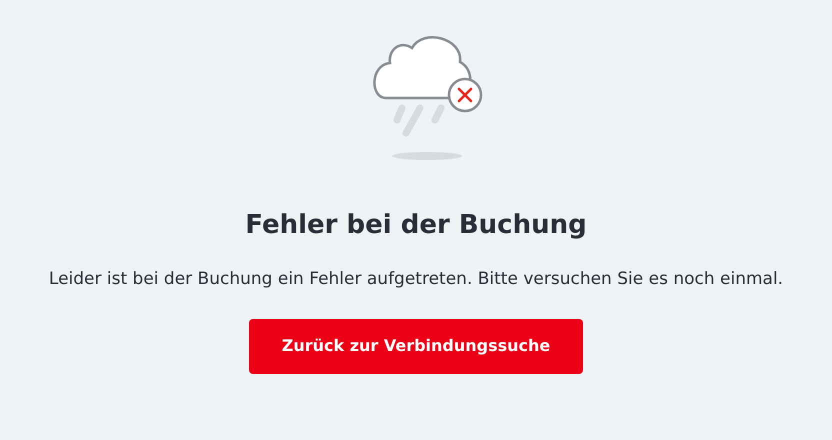 The width and height of the screenshot is (832, 440). I want to click on error-message: Leider ist bei der Buchung ein Fehler aufgetreten. Bitte versuchen Sie es noch einmal., so click(416, 279).